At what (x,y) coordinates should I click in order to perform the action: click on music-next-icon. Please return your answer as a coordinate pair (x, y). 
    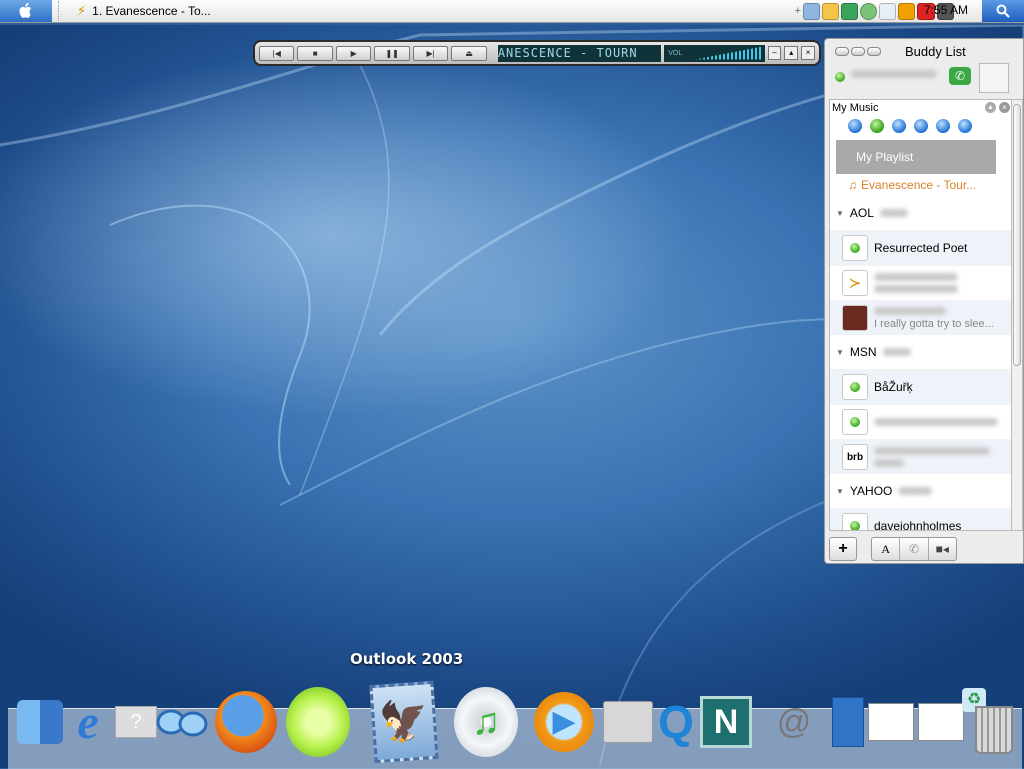
    Looking at the image, I should click on (943, 126).